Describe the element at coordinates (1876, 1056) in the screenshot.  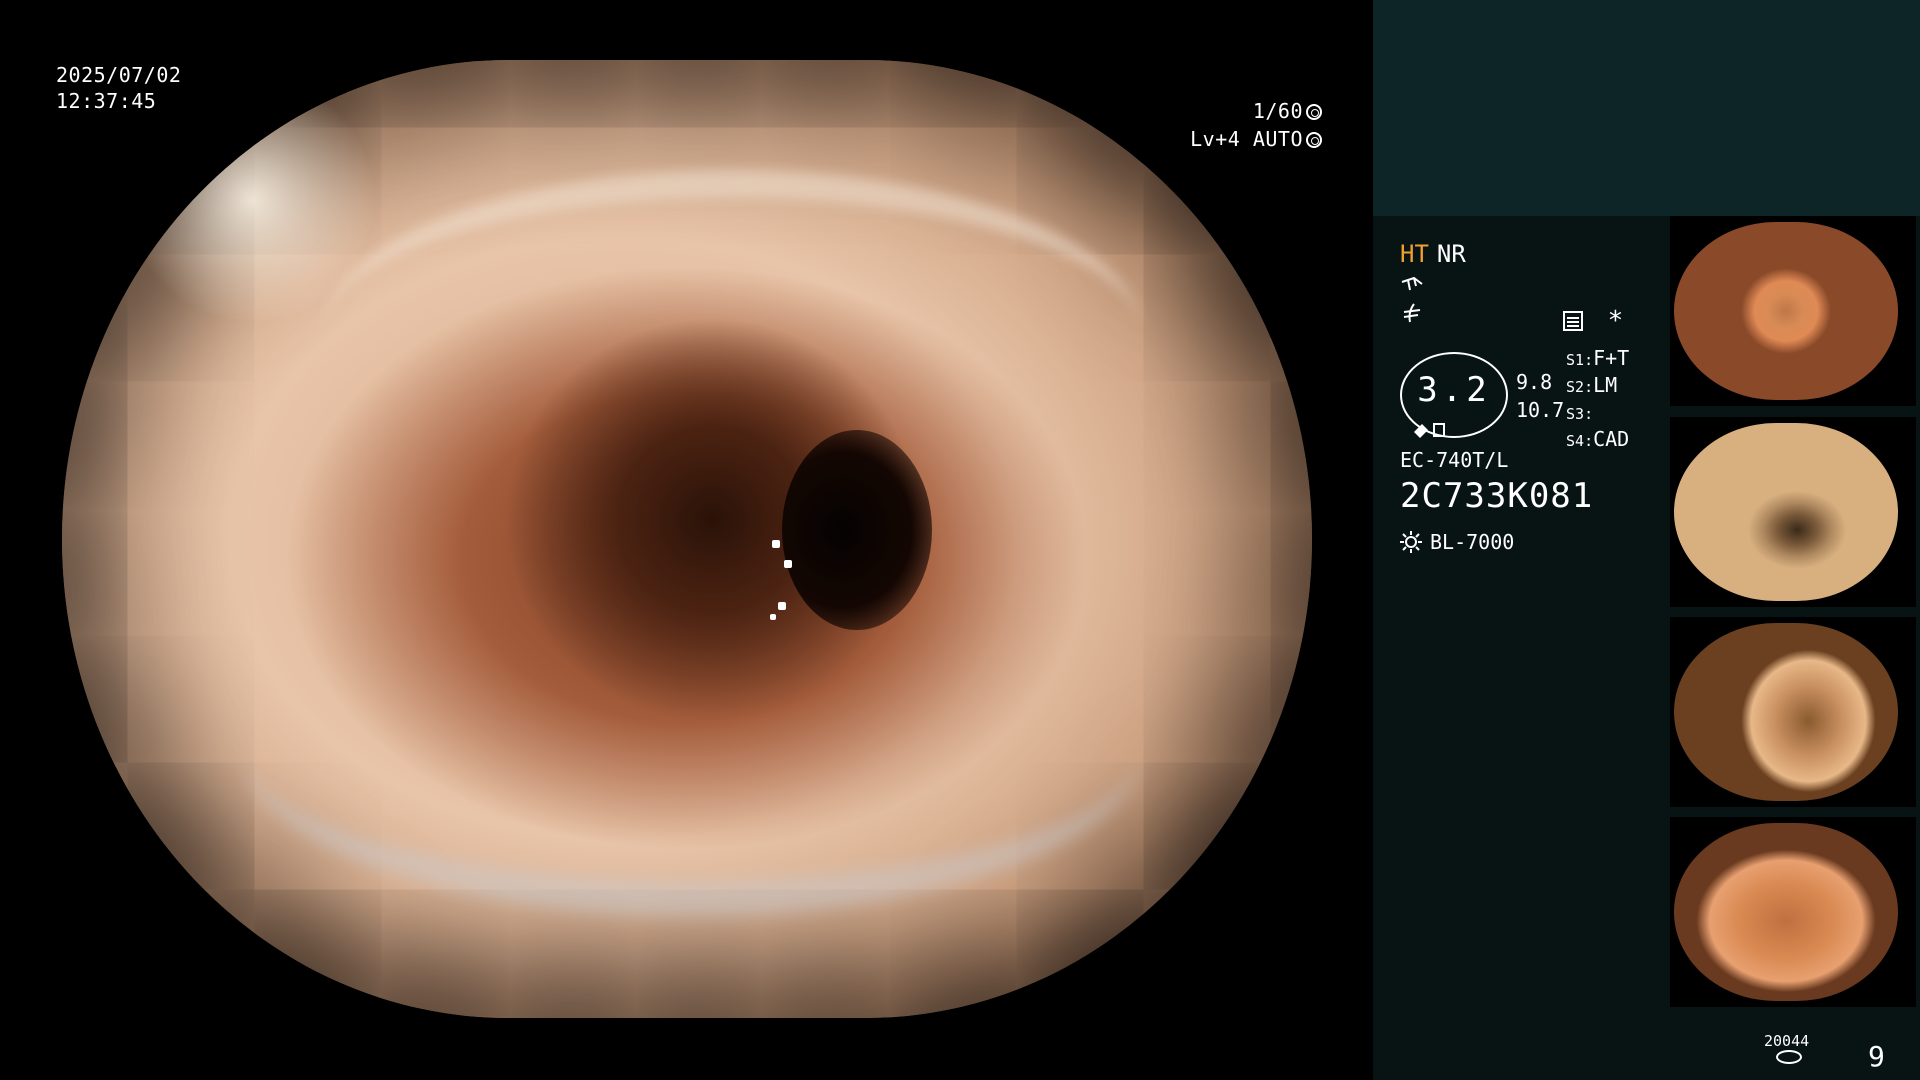
I see `image-counter: 9` at that location.